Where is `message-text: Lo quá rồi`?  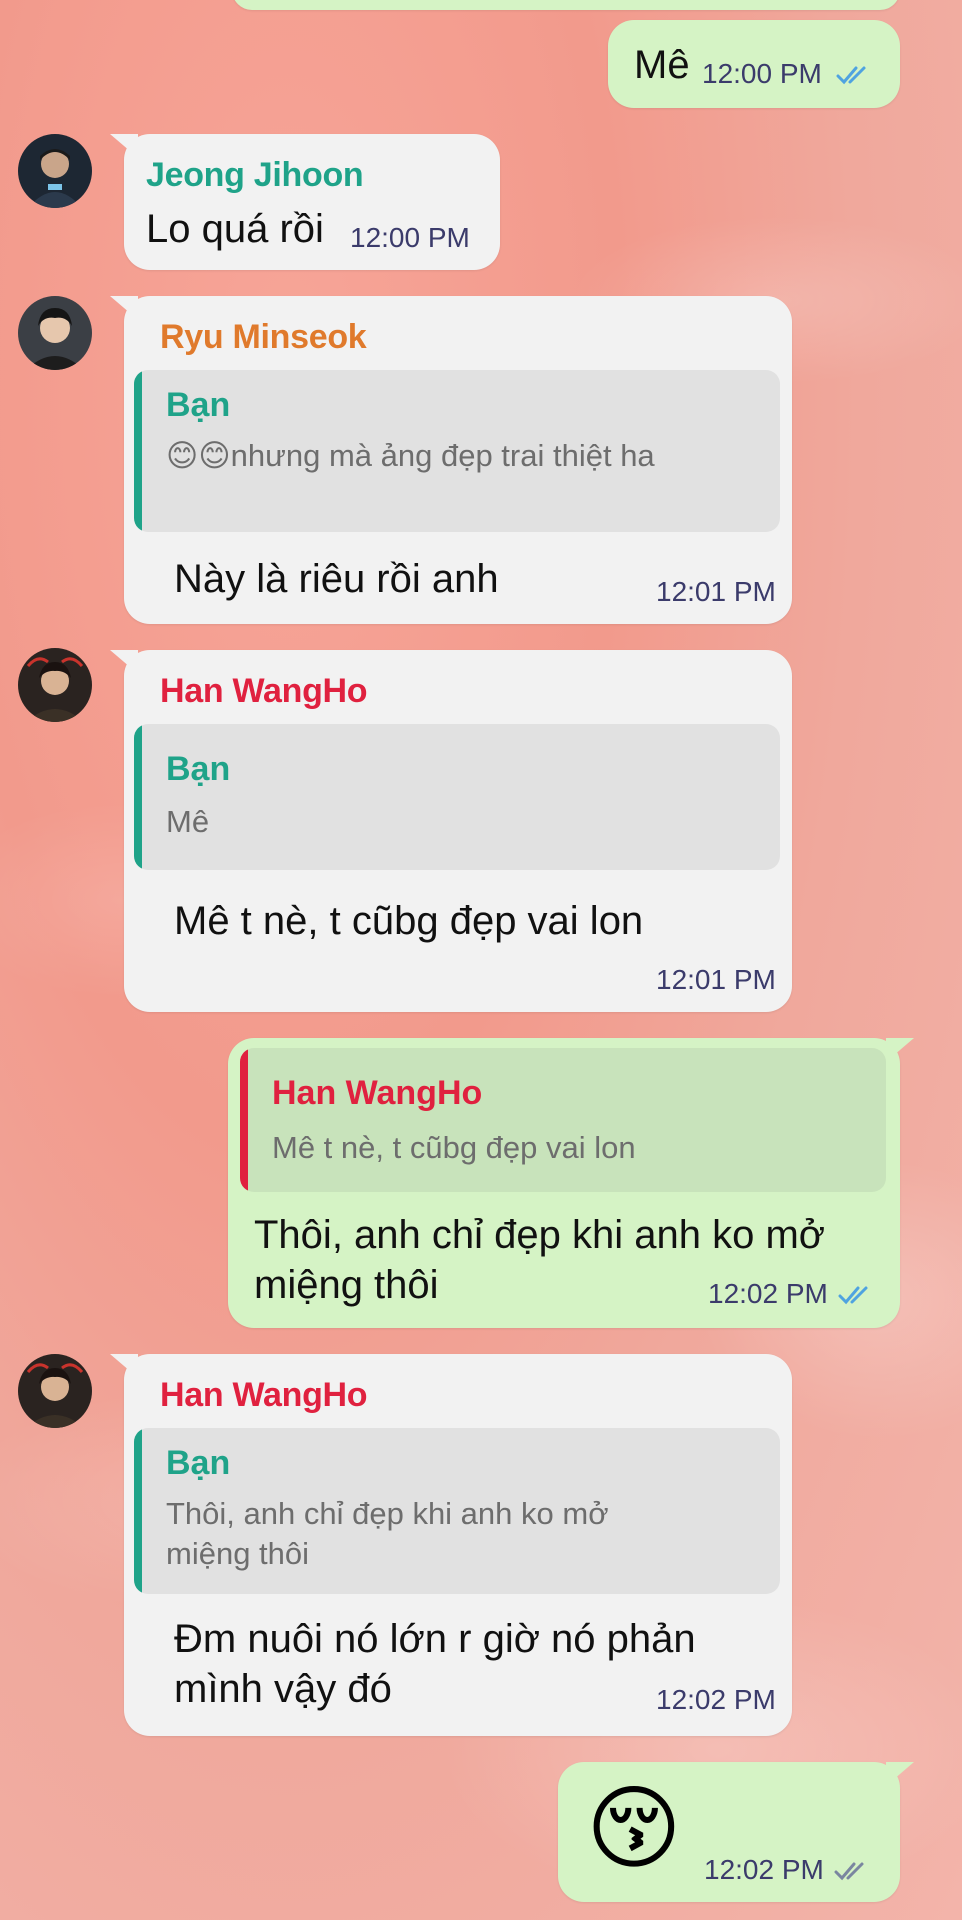
message-text: Lo quá rồi is located at coordinates (235, 229).